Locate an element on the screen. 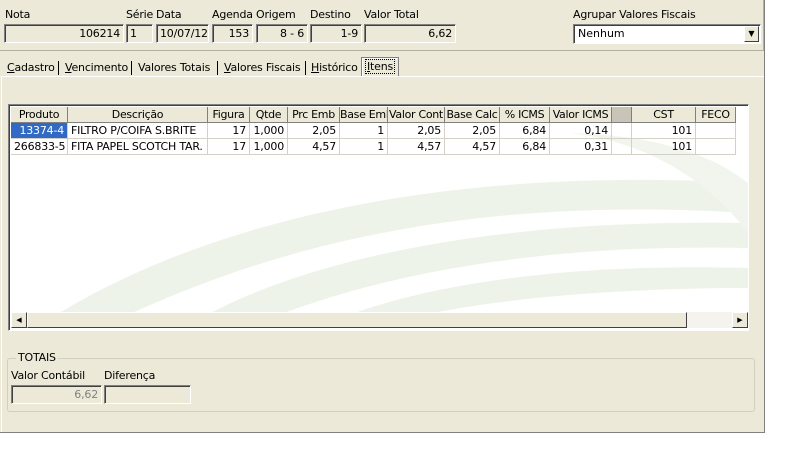 The image size is (808, 465). cell-valor-cont: 2,05 is located at coordinates (416, 131).